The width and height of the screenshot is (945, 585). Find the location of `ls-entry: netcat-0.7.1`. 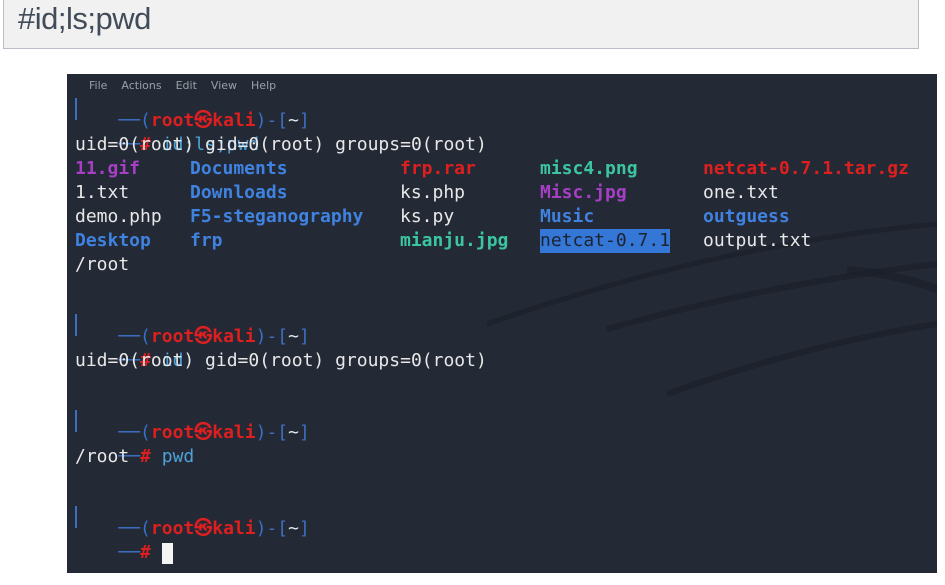

ls-entry: netcat-0.7.1 is located at coordinates (605, 241).